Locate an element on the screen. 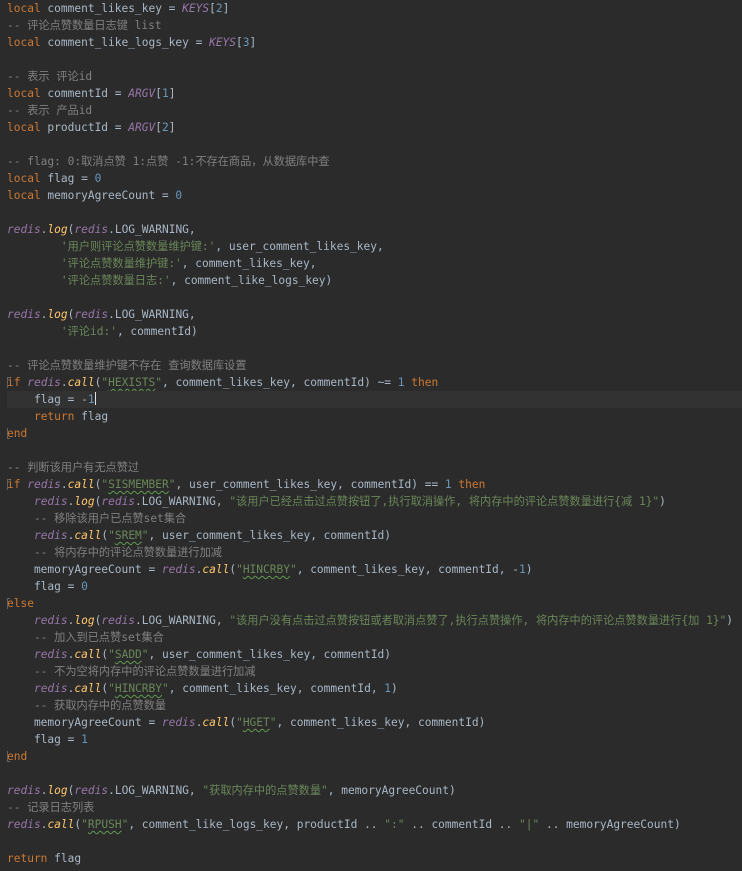 Image resolution: width=742 pixels, height=871 pixels. code-line: -- 将内存中的评论点赞数量进行加减 is located at coordinates (374, 552).